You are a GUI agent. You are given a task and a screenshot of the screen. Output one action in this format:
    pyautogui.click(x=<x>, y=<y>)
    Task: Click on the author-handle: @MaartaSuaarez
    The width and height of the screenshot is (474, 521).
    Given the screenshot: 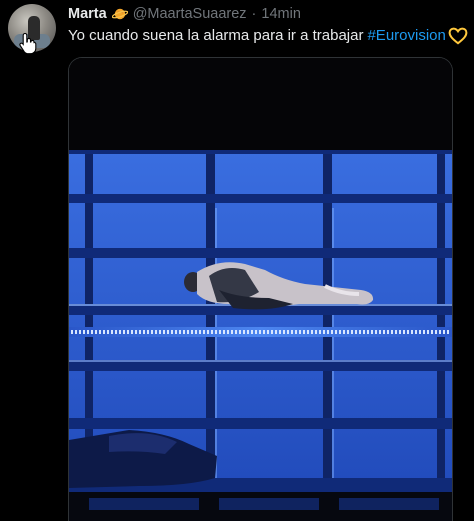 What is the action you would take?
    pyautogui.click(x=190, y=14)
    